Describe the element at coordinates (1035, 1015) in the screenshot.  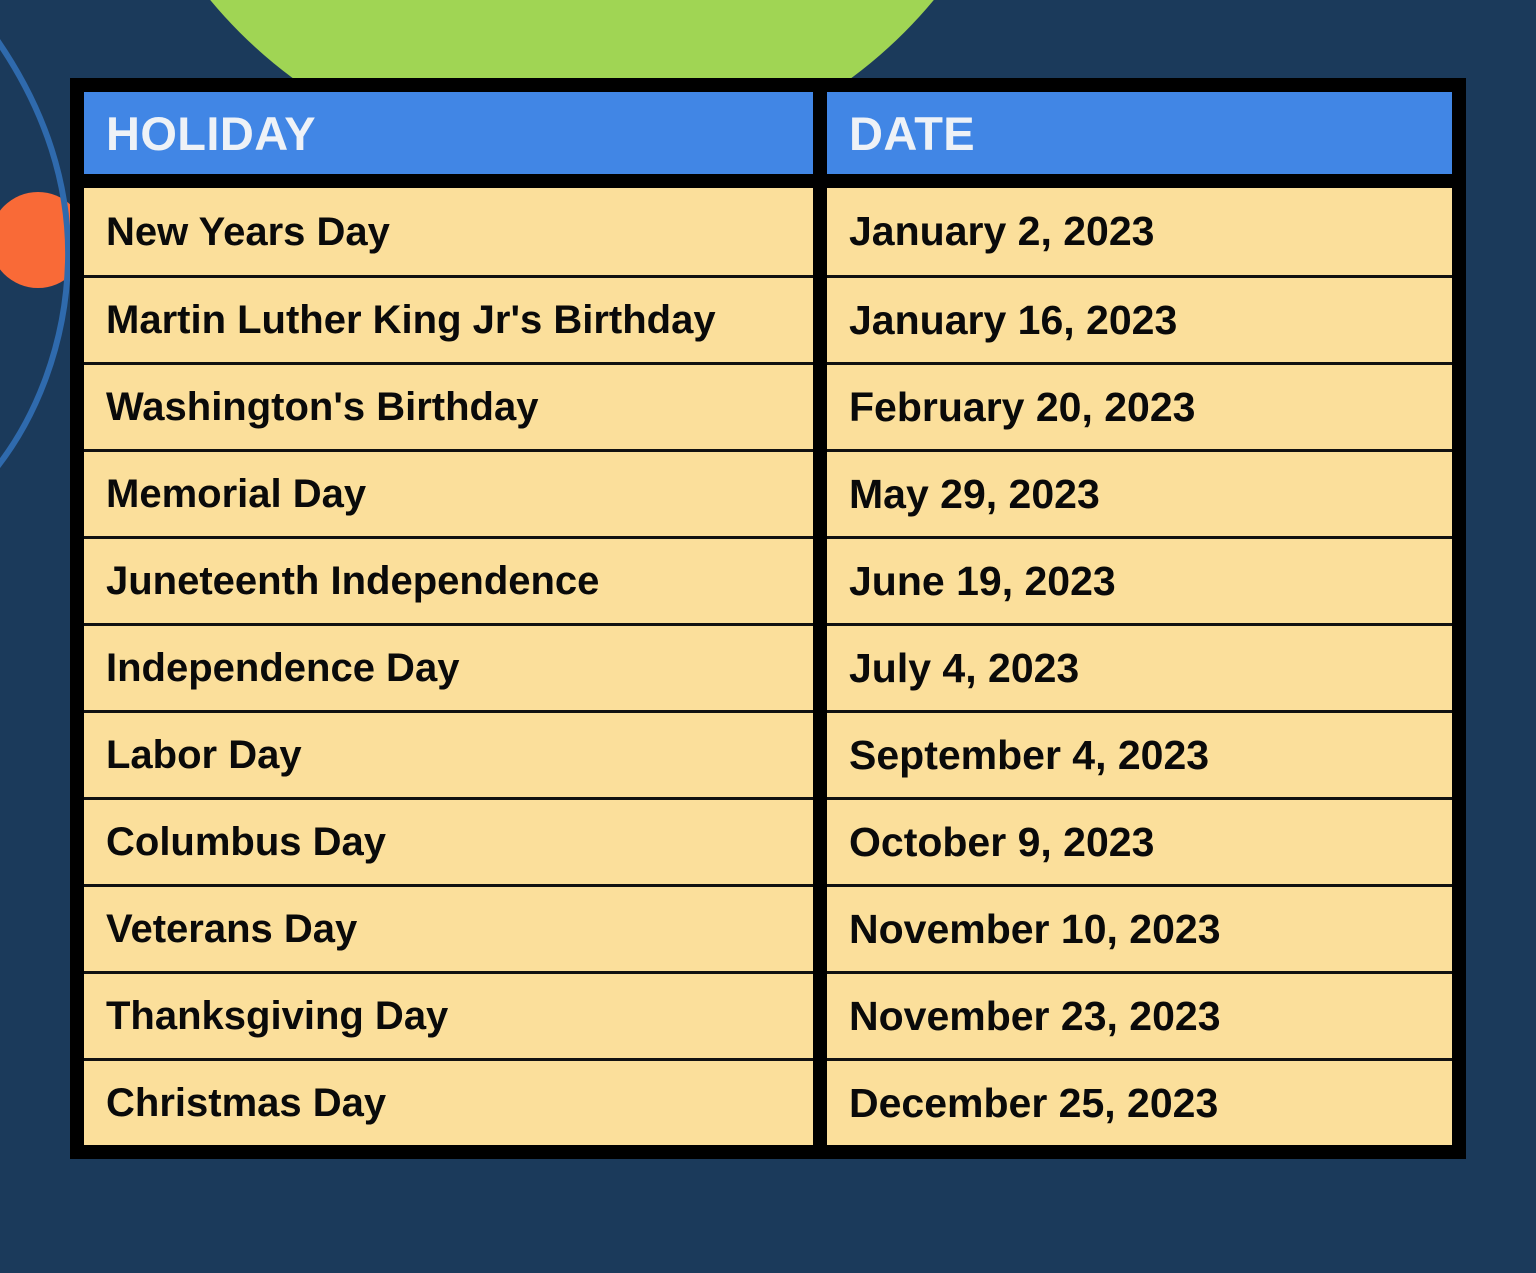
I see `holiday-date: November 23, 2023` at that location.